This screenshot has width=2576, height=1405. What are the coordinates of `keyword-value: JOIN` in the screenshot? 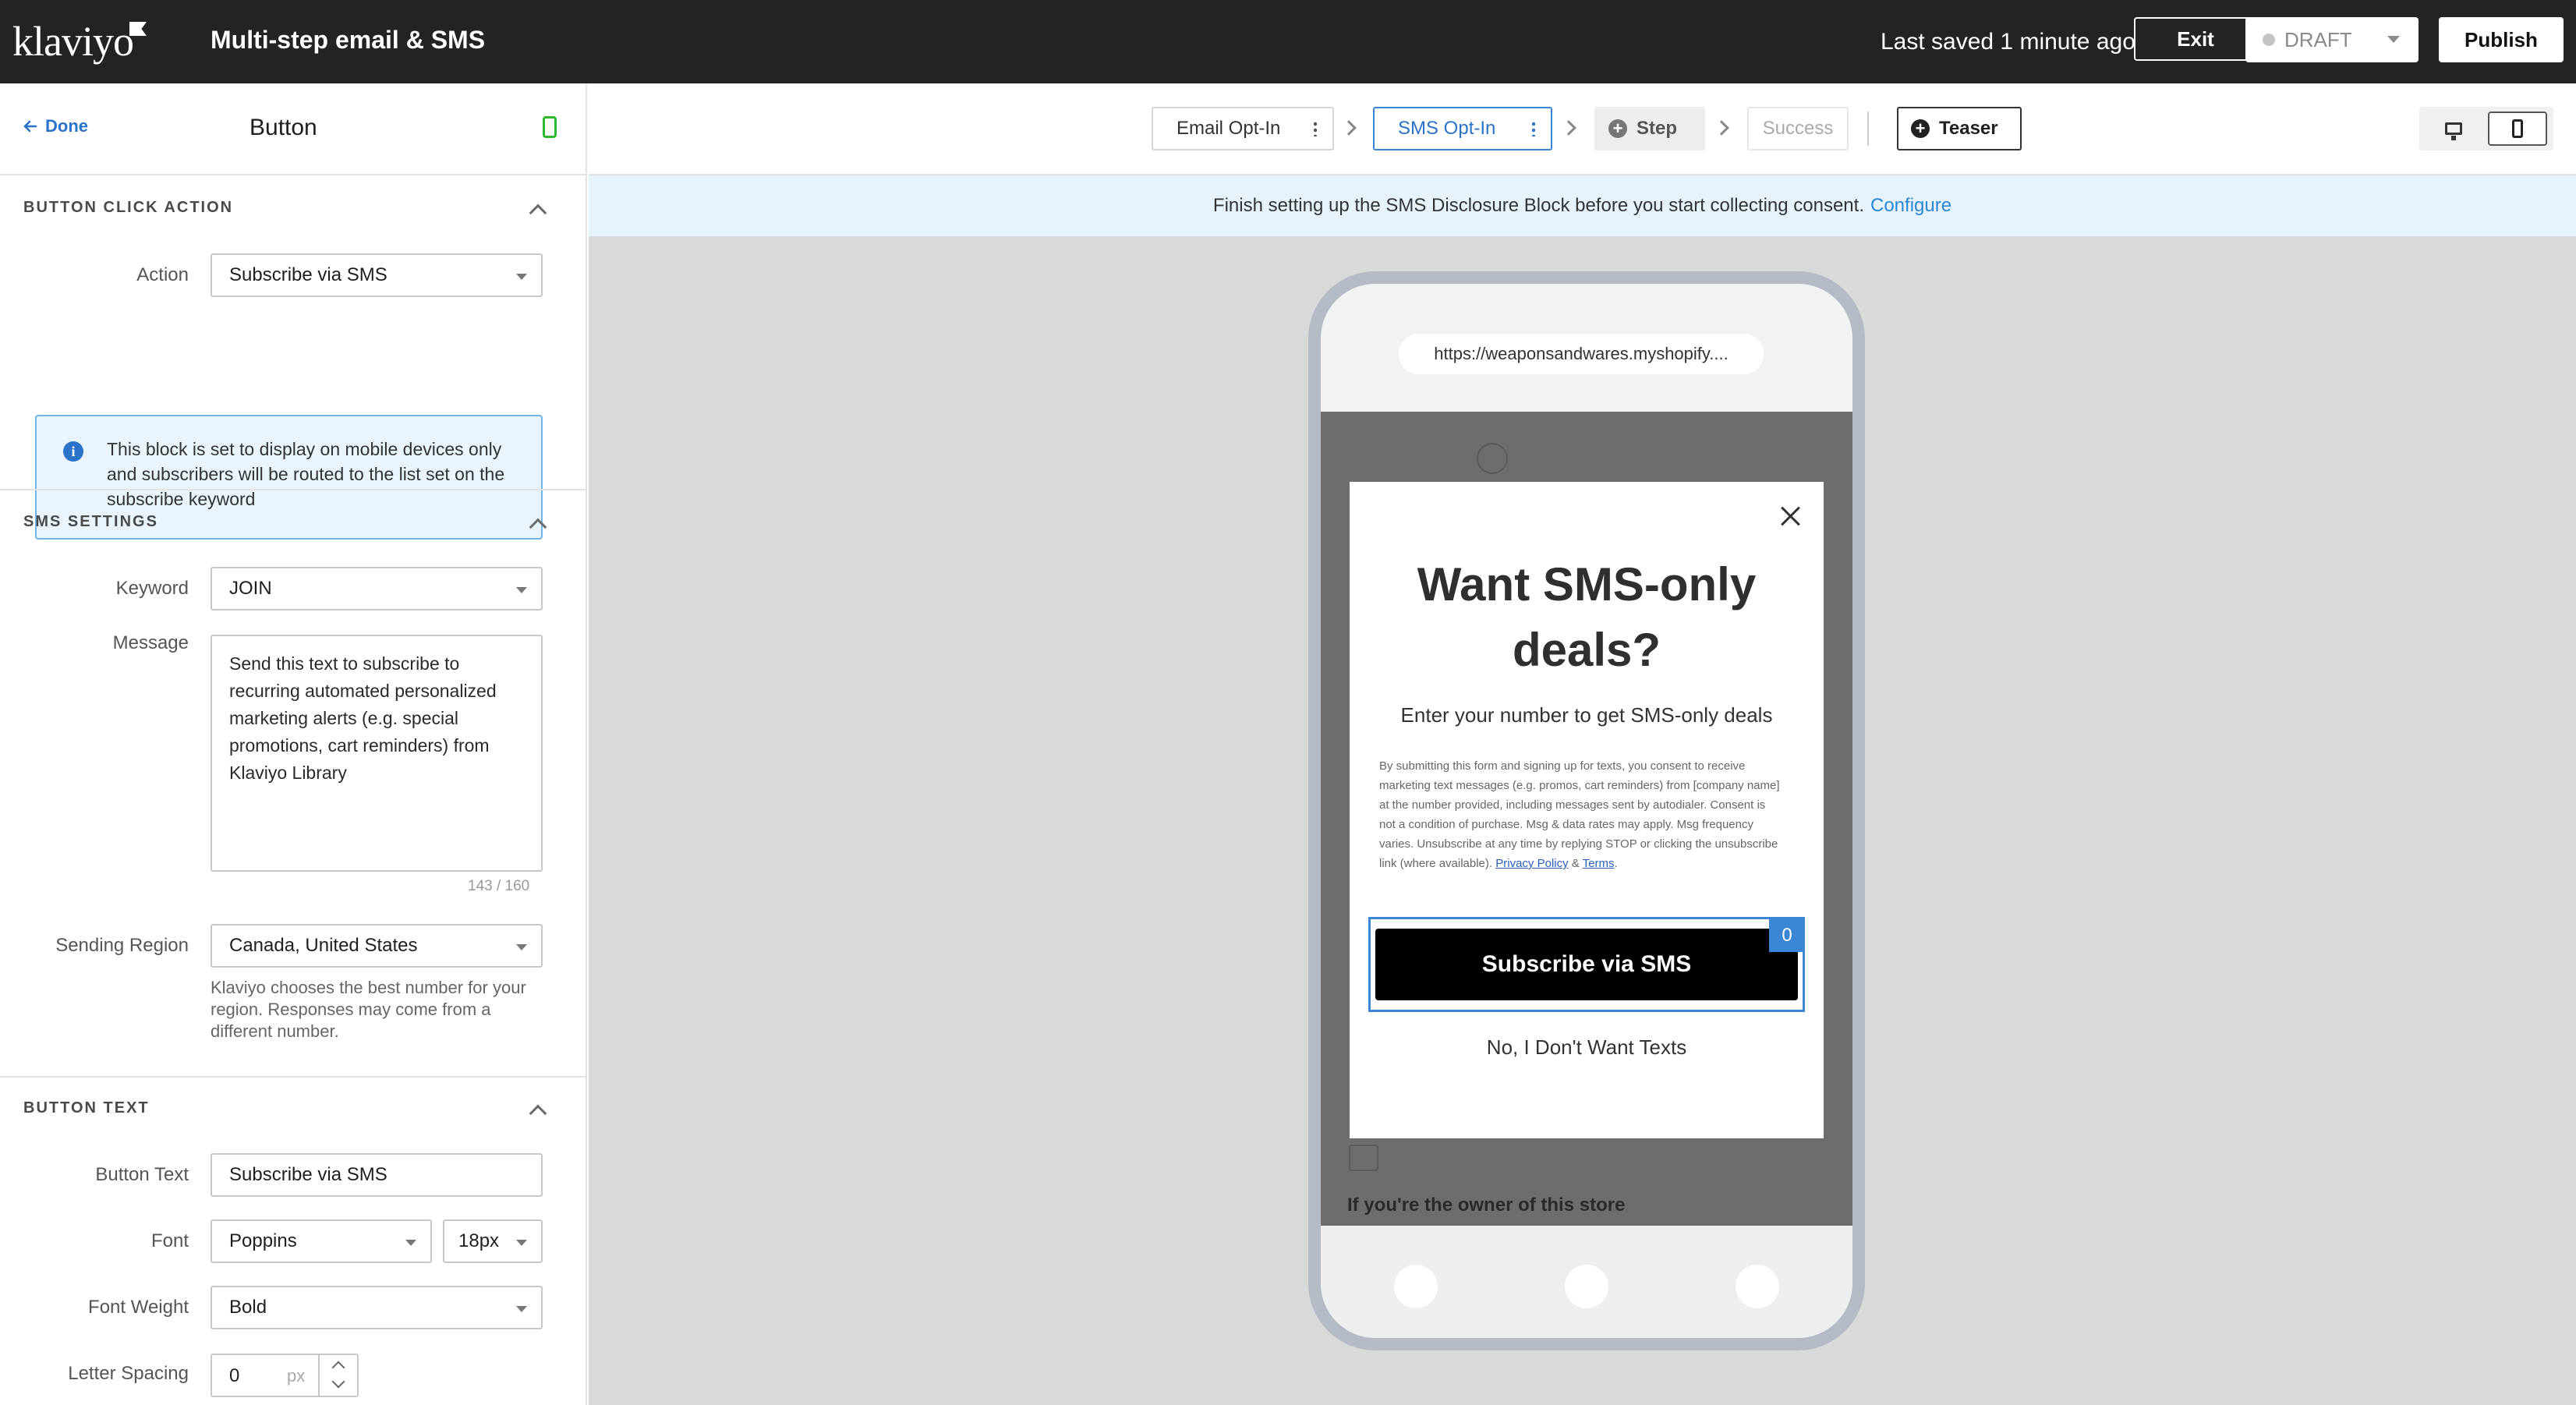 It's located at (250, 588).